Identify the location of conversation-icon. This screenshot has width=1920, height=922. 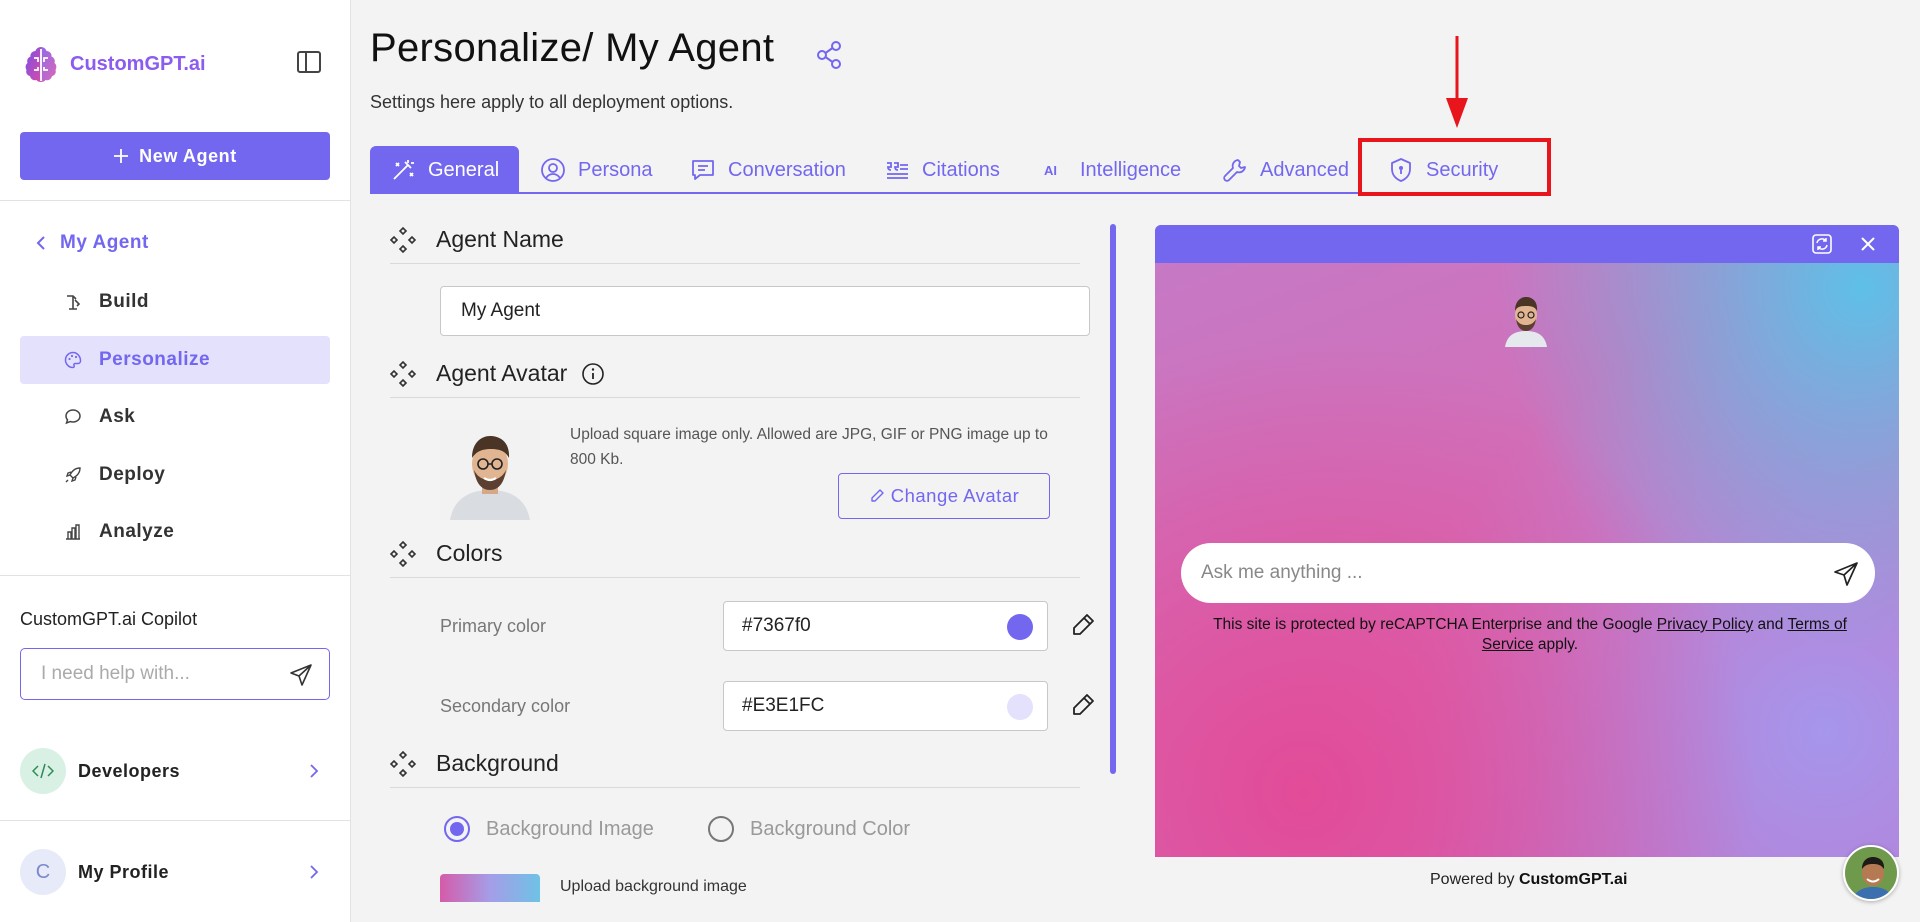
(703, 170).